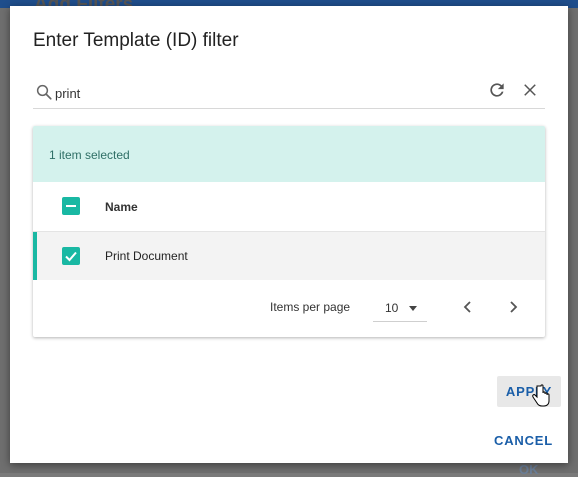  What do you see at coordinates (35, 256) in the screenshot?
I see `selected-row-indicator` at bounding box center [35, 256].